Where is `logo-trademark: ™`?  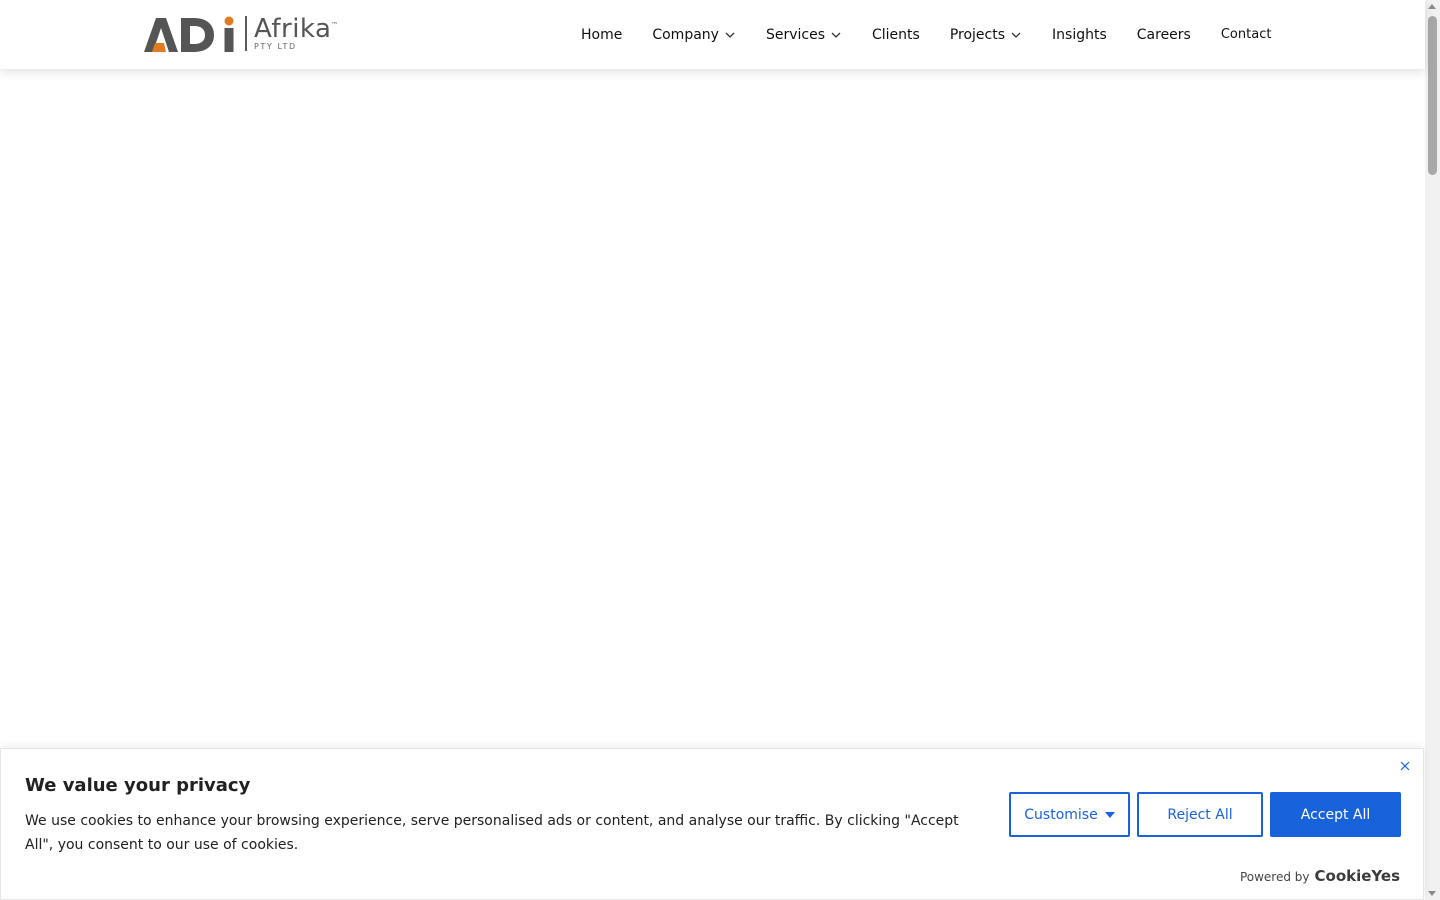
logo-trademark: ™ is located at coordinates (334, 25).